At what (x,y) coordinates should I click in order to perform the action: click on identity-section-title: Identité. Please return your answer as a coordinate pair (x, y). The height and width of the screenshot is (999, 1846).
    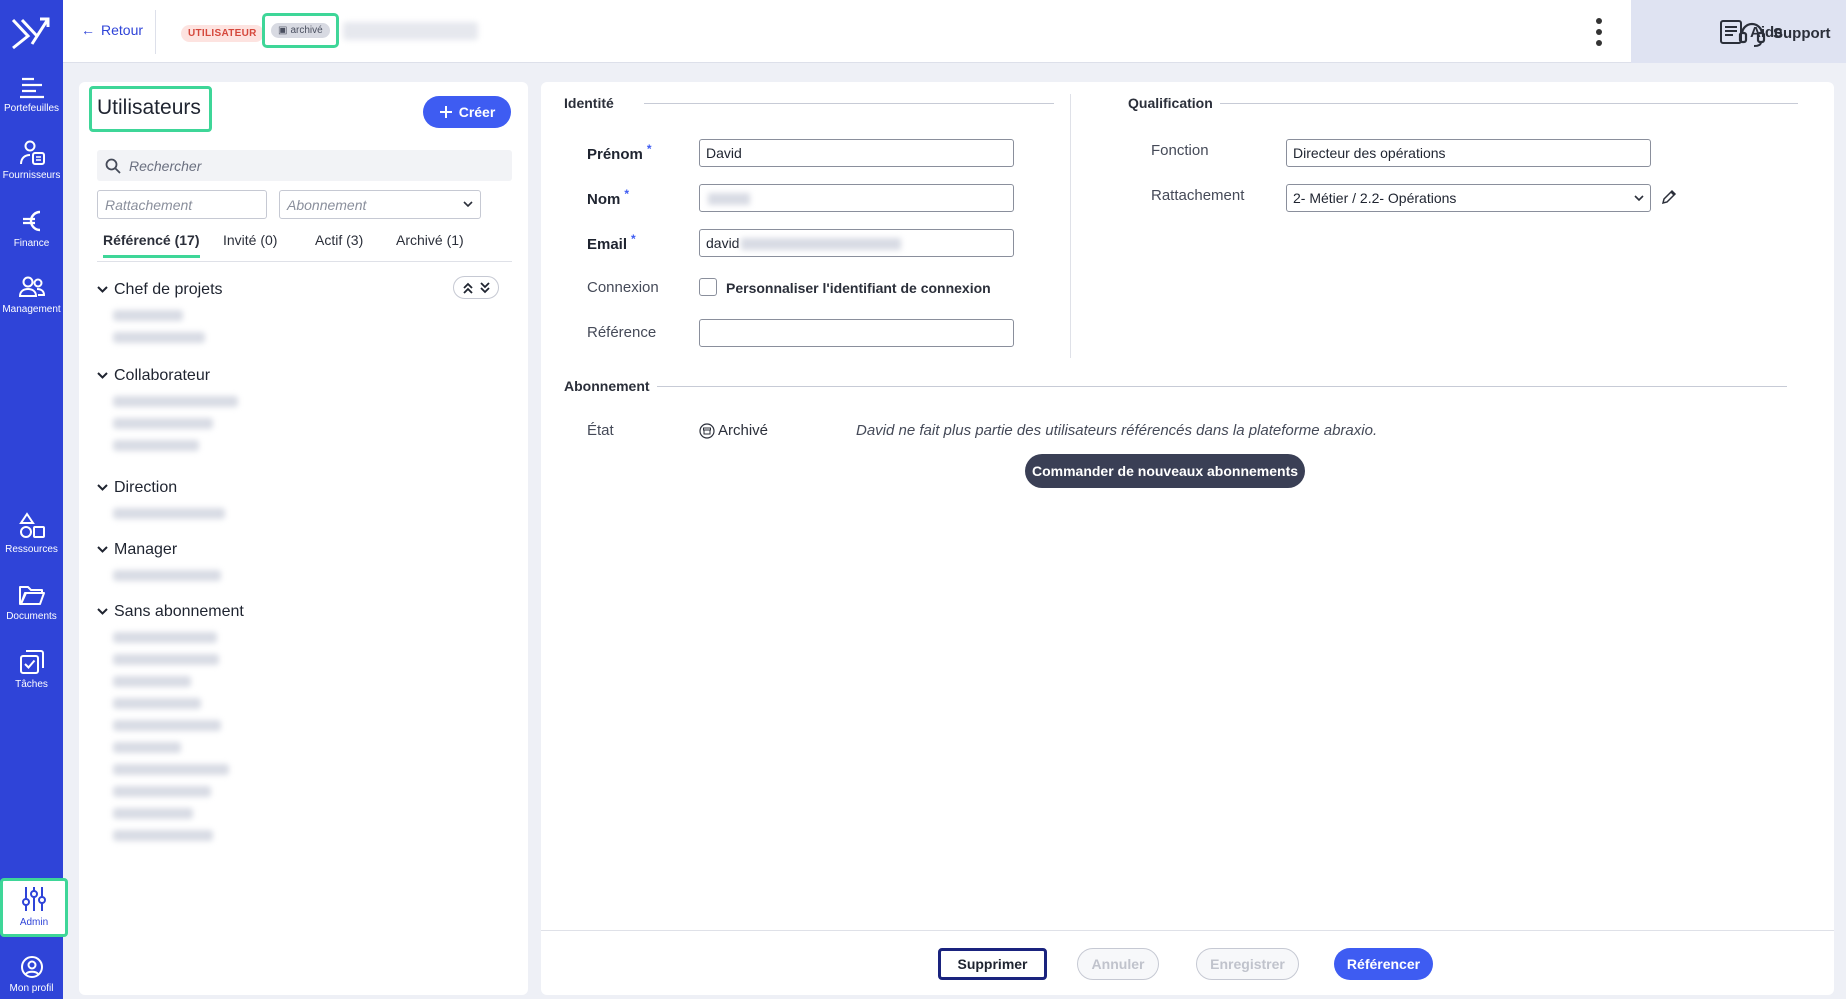
    Looking at the image, I should click on (589, 103).